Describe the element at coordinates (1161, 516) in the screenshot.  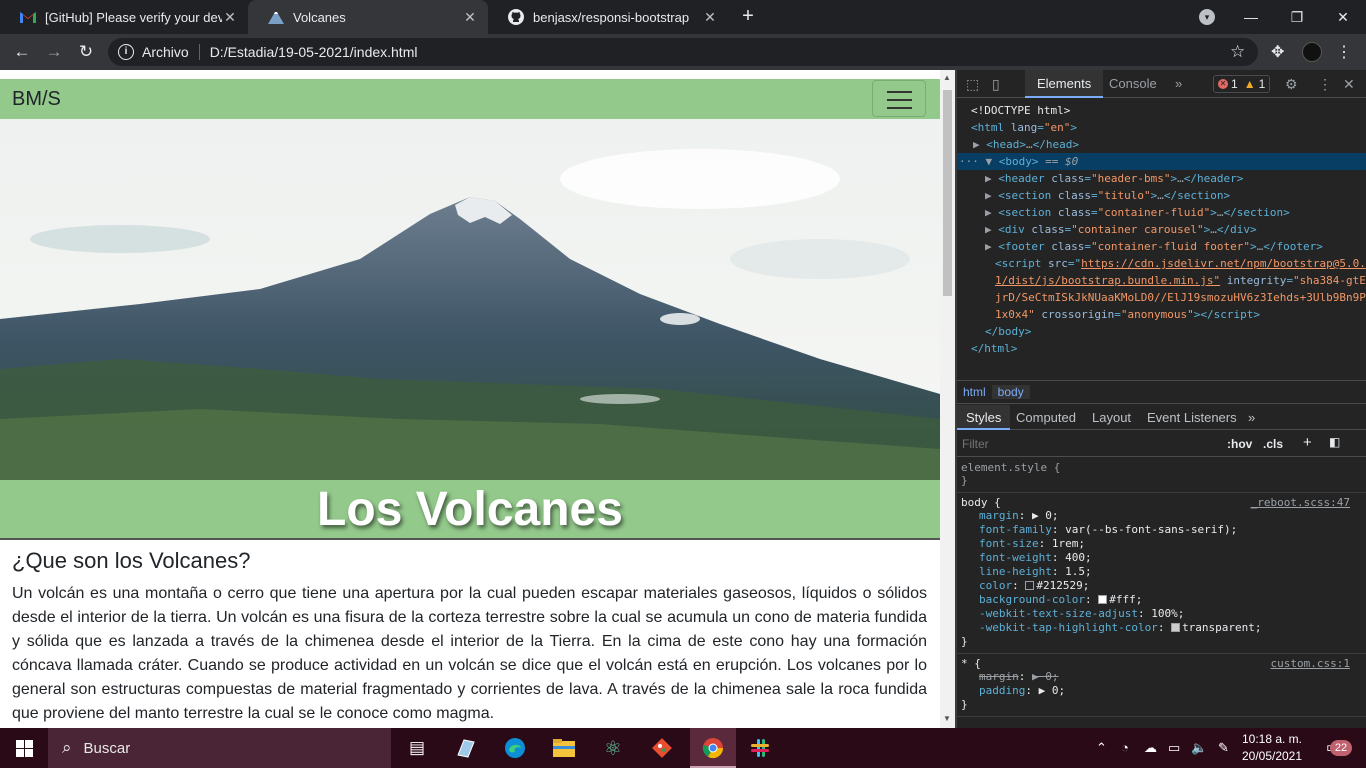
I see `css-property: margin: ▶ 0;` at that location.